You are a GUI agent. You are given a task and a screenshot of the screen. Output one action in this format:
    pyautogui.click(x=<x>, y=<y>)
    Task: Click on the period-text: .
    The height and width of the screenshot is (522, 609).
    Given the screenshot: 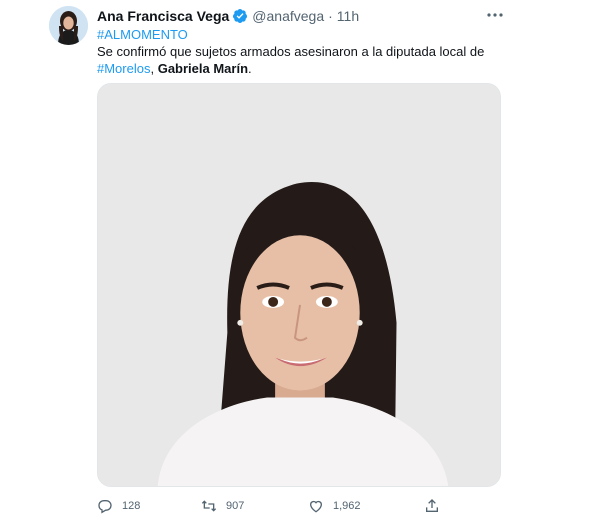 What is the action you would take?
    pyautogui.click(x=250, y=68)
    